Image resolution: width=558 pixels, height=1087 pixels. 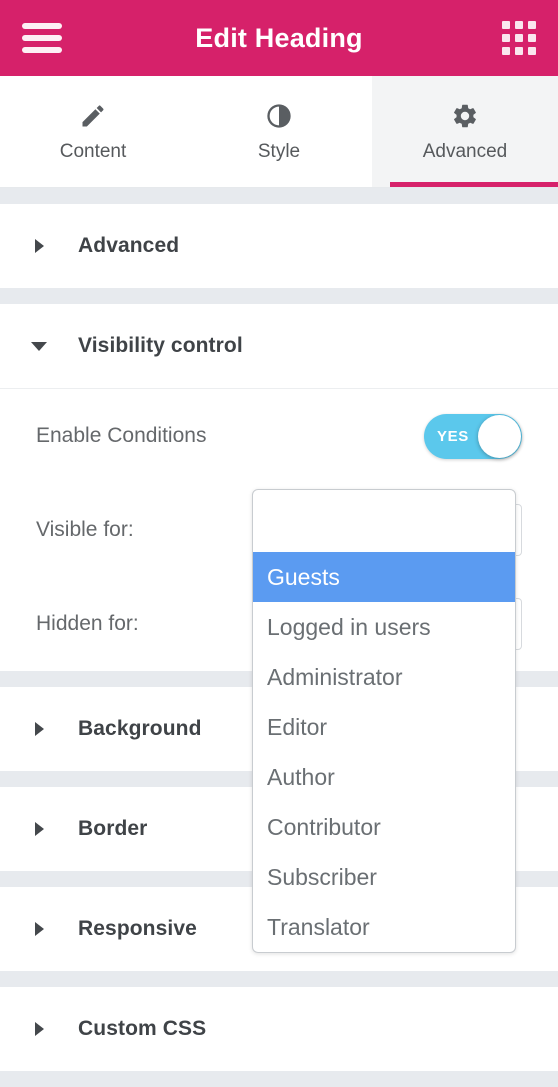 I want to click on dropdown-option-translator: Translator, so click(x=384, y=927).